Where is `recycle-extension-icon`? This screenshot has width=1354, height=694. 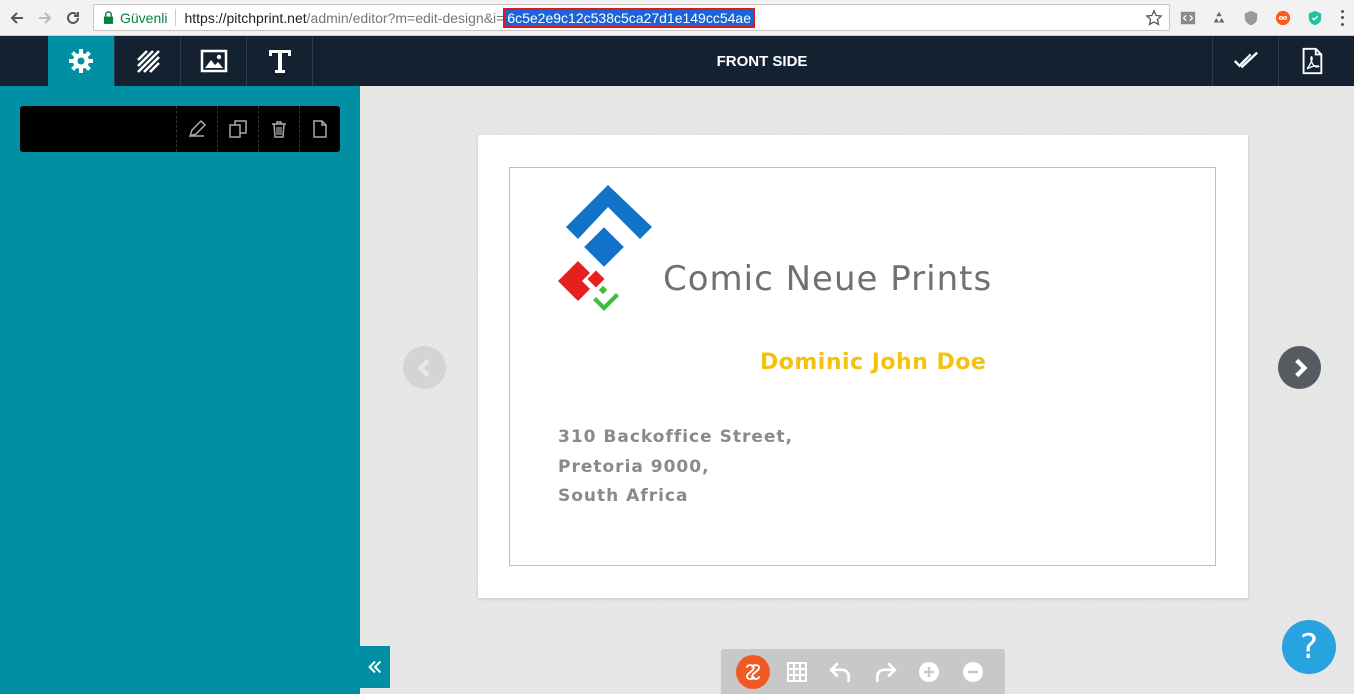
recycle-extension-icon is located at coordinates (1219, 18).